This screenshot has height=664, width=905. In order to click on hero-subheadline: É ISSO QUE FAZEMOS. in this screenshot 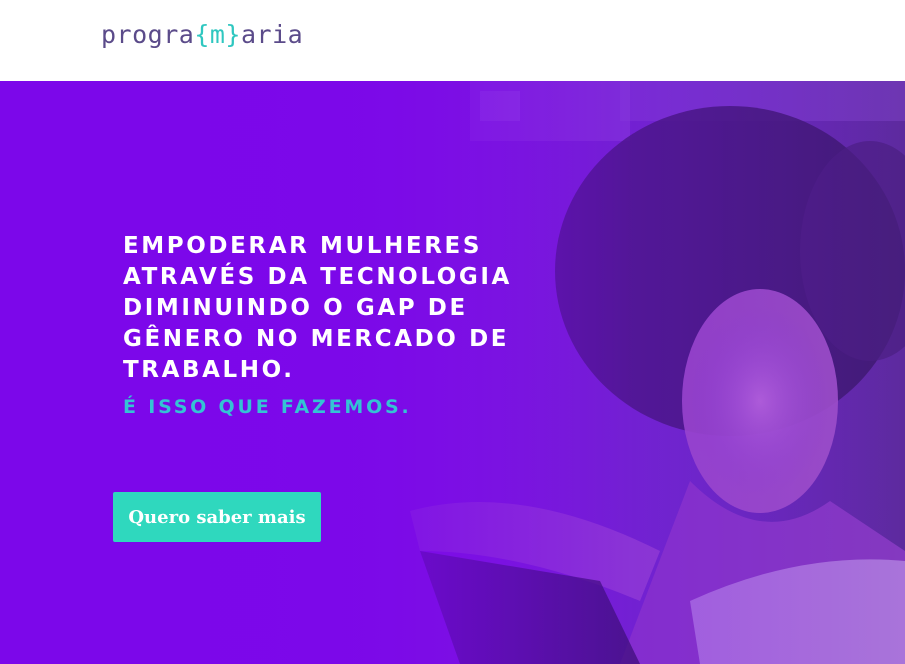, I will do `click(267, 407)`.